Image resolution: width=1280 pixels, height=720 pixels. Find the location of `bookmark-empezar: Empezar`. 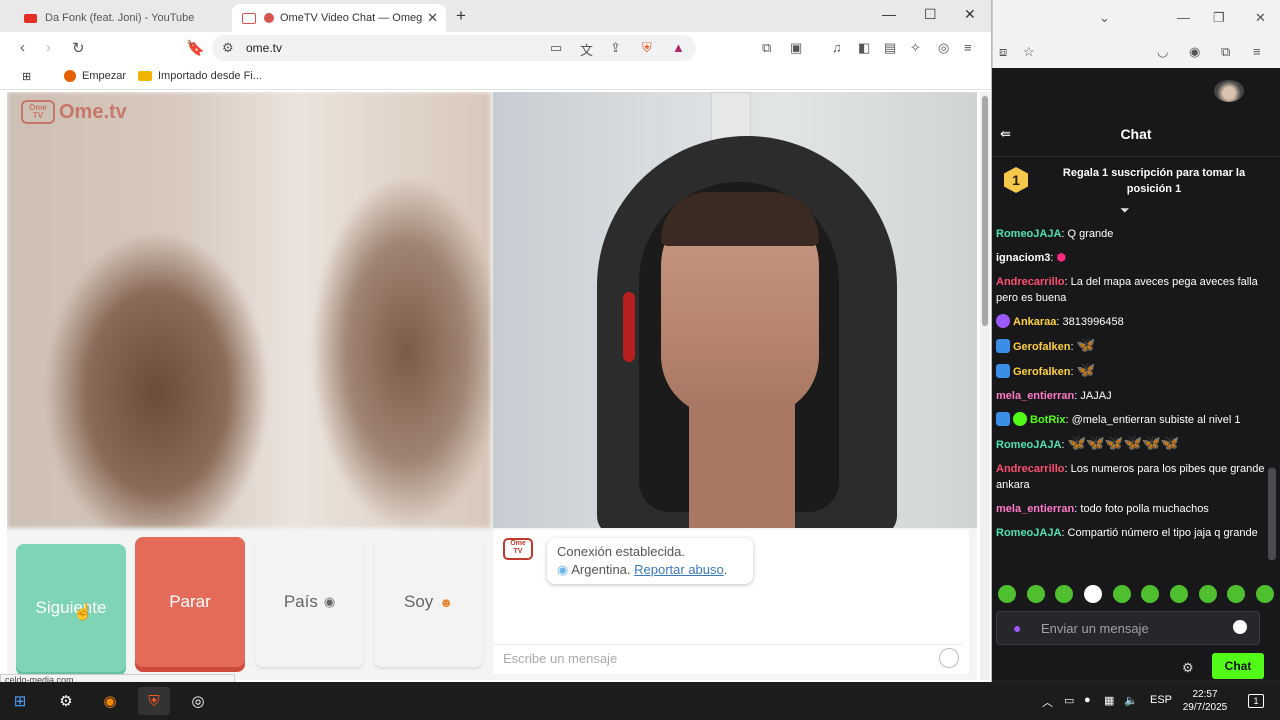

bookmark-empezar: Empezar is located at coordinates (95, 76).